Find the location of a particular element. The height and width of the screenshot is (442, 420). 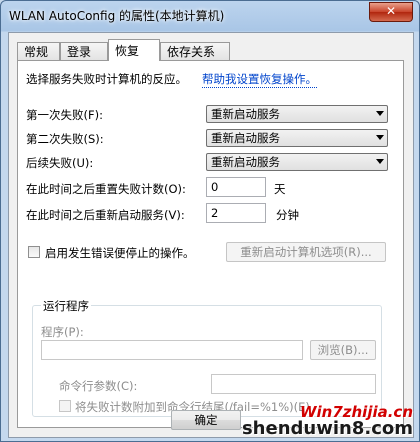

restart-after-label: 在此时间之后重新启动服务(V): is located at coordinates (105, 215).